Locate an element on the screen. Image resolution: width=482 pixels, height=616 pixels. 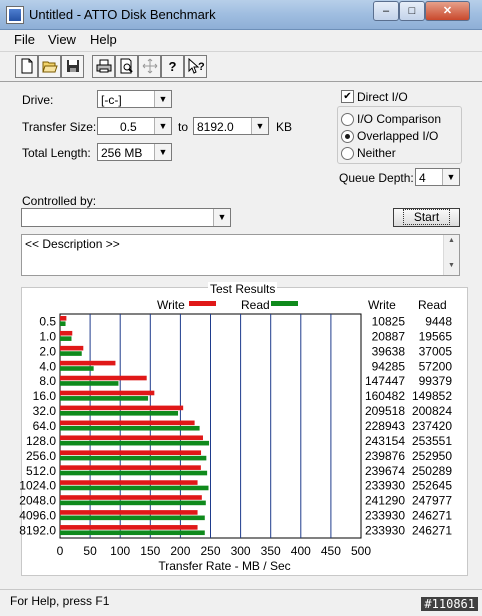
queue-depth-label: Queue Depth: is located at coordinates (376, 178).